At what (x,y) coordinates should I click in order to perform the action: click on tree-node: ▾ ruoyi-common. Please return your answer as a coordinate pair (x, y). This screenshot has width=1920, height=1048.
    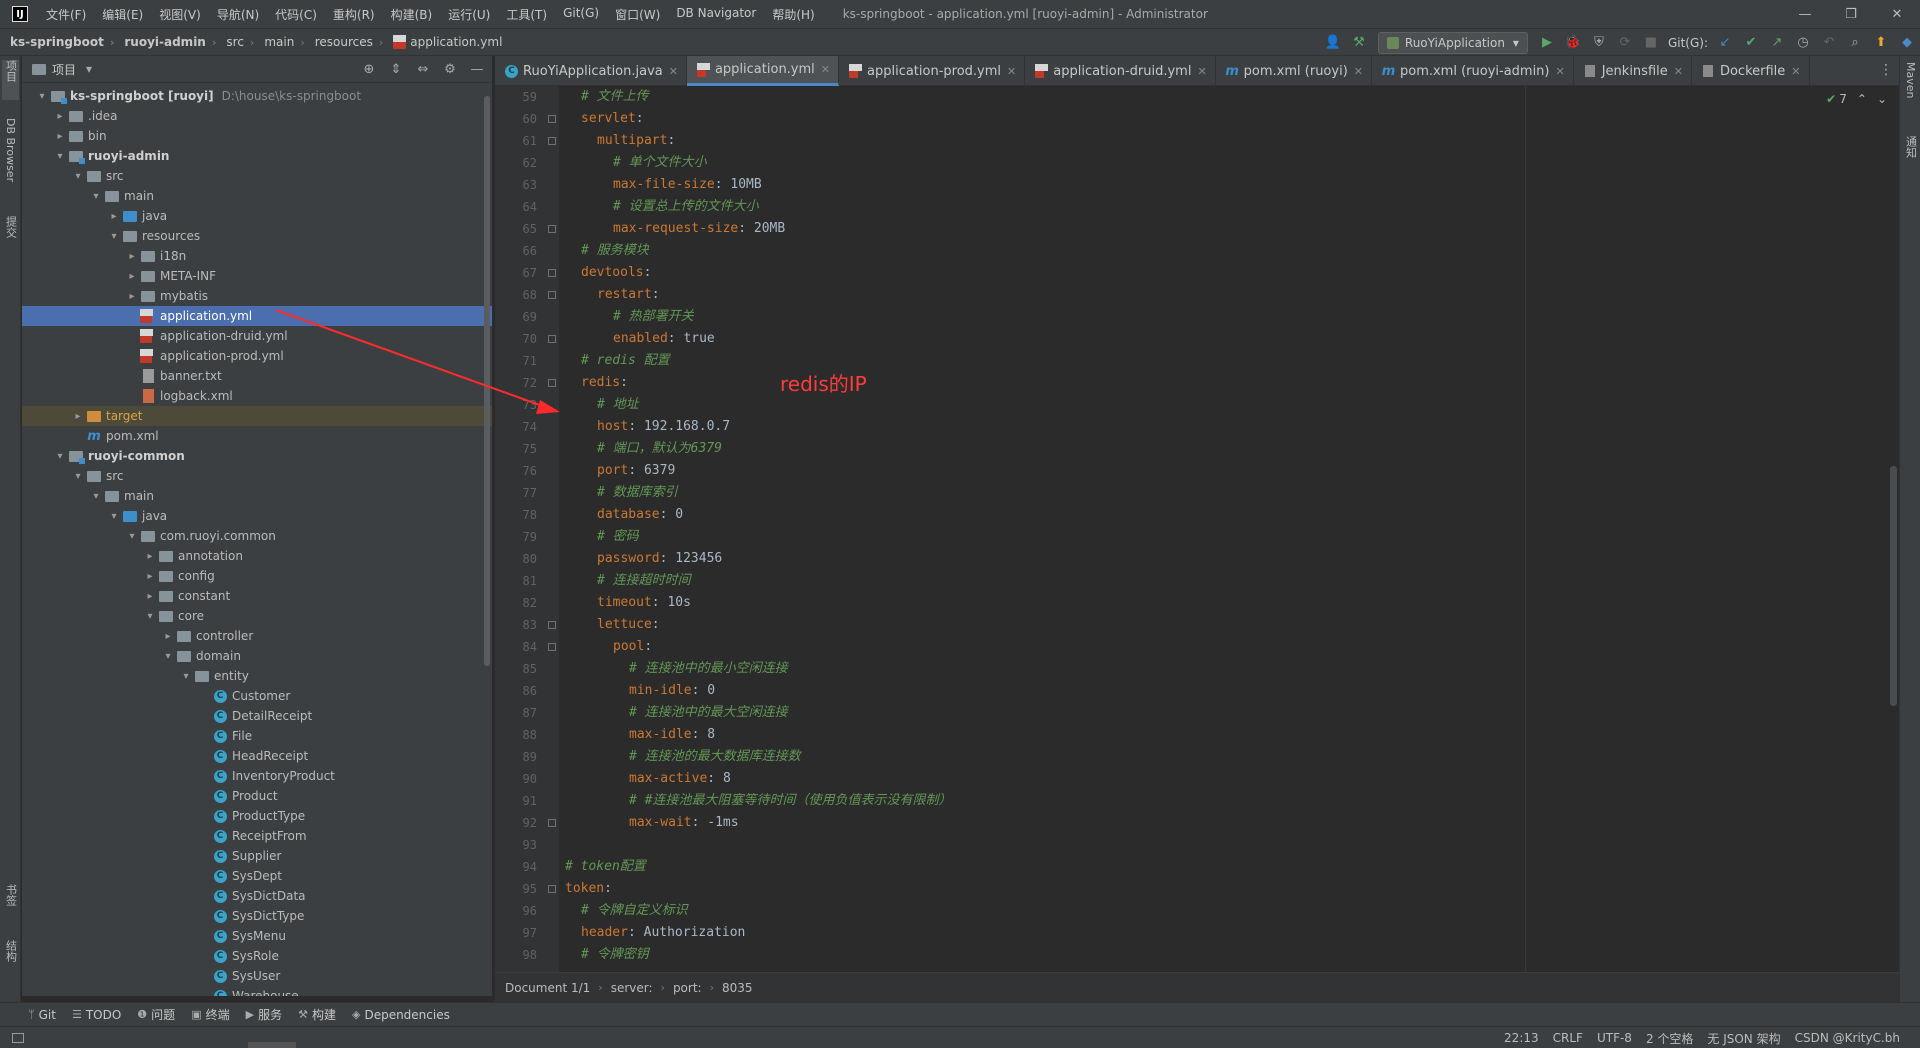
    Looking at the image, I should click on (257, 456).